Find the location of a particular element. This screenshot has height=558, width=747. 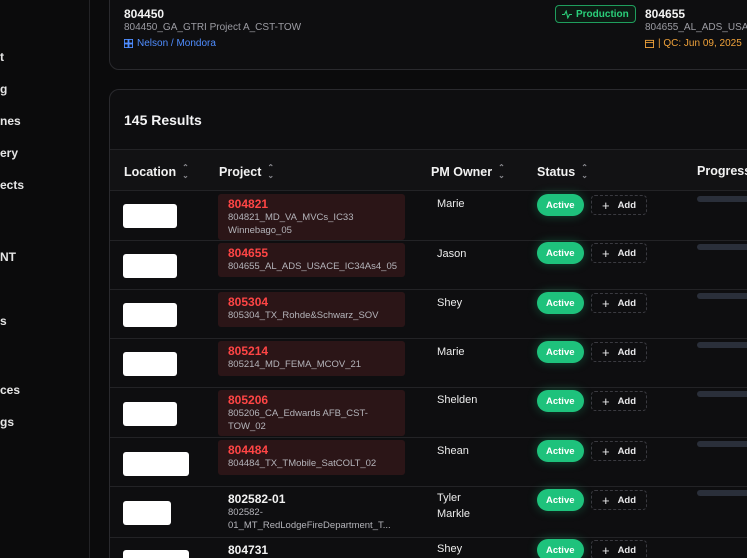

column-pm-owner: PM Owner ⌃ ⌄ is located at coordinates (468, 172).